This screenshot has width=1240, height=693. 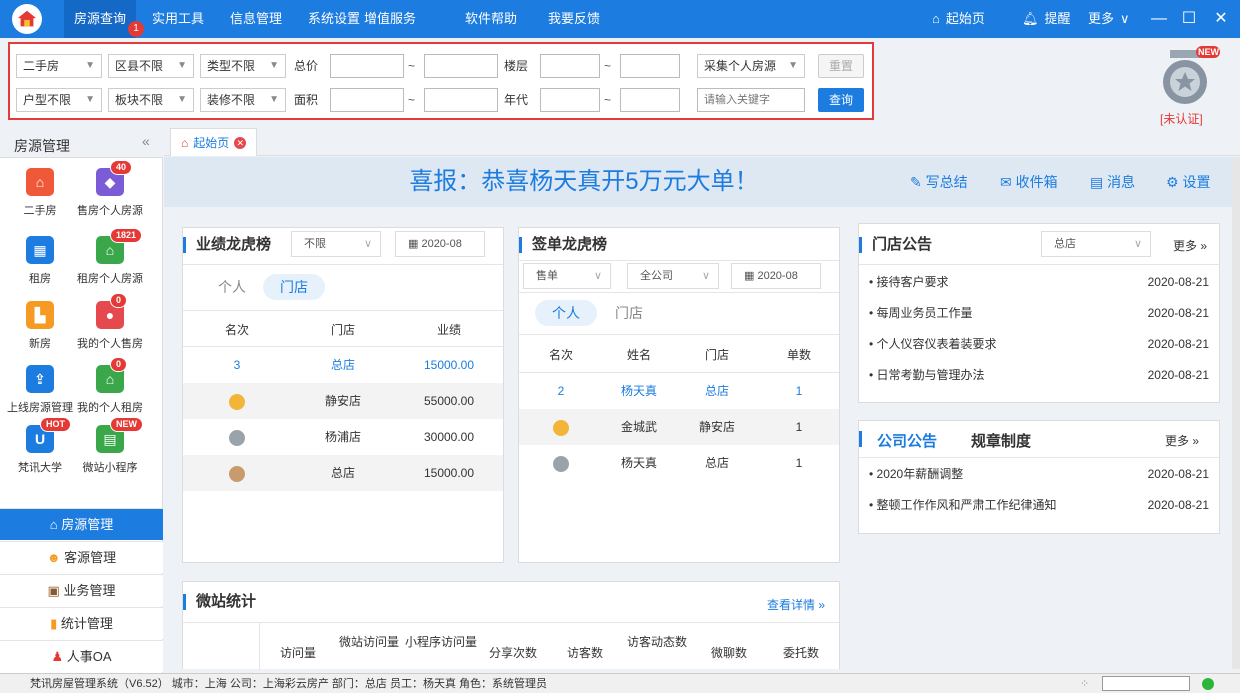 I want to click on notice-item: • 2020年薪酬调整 2020-08-21, so click(x=1044, y=474).